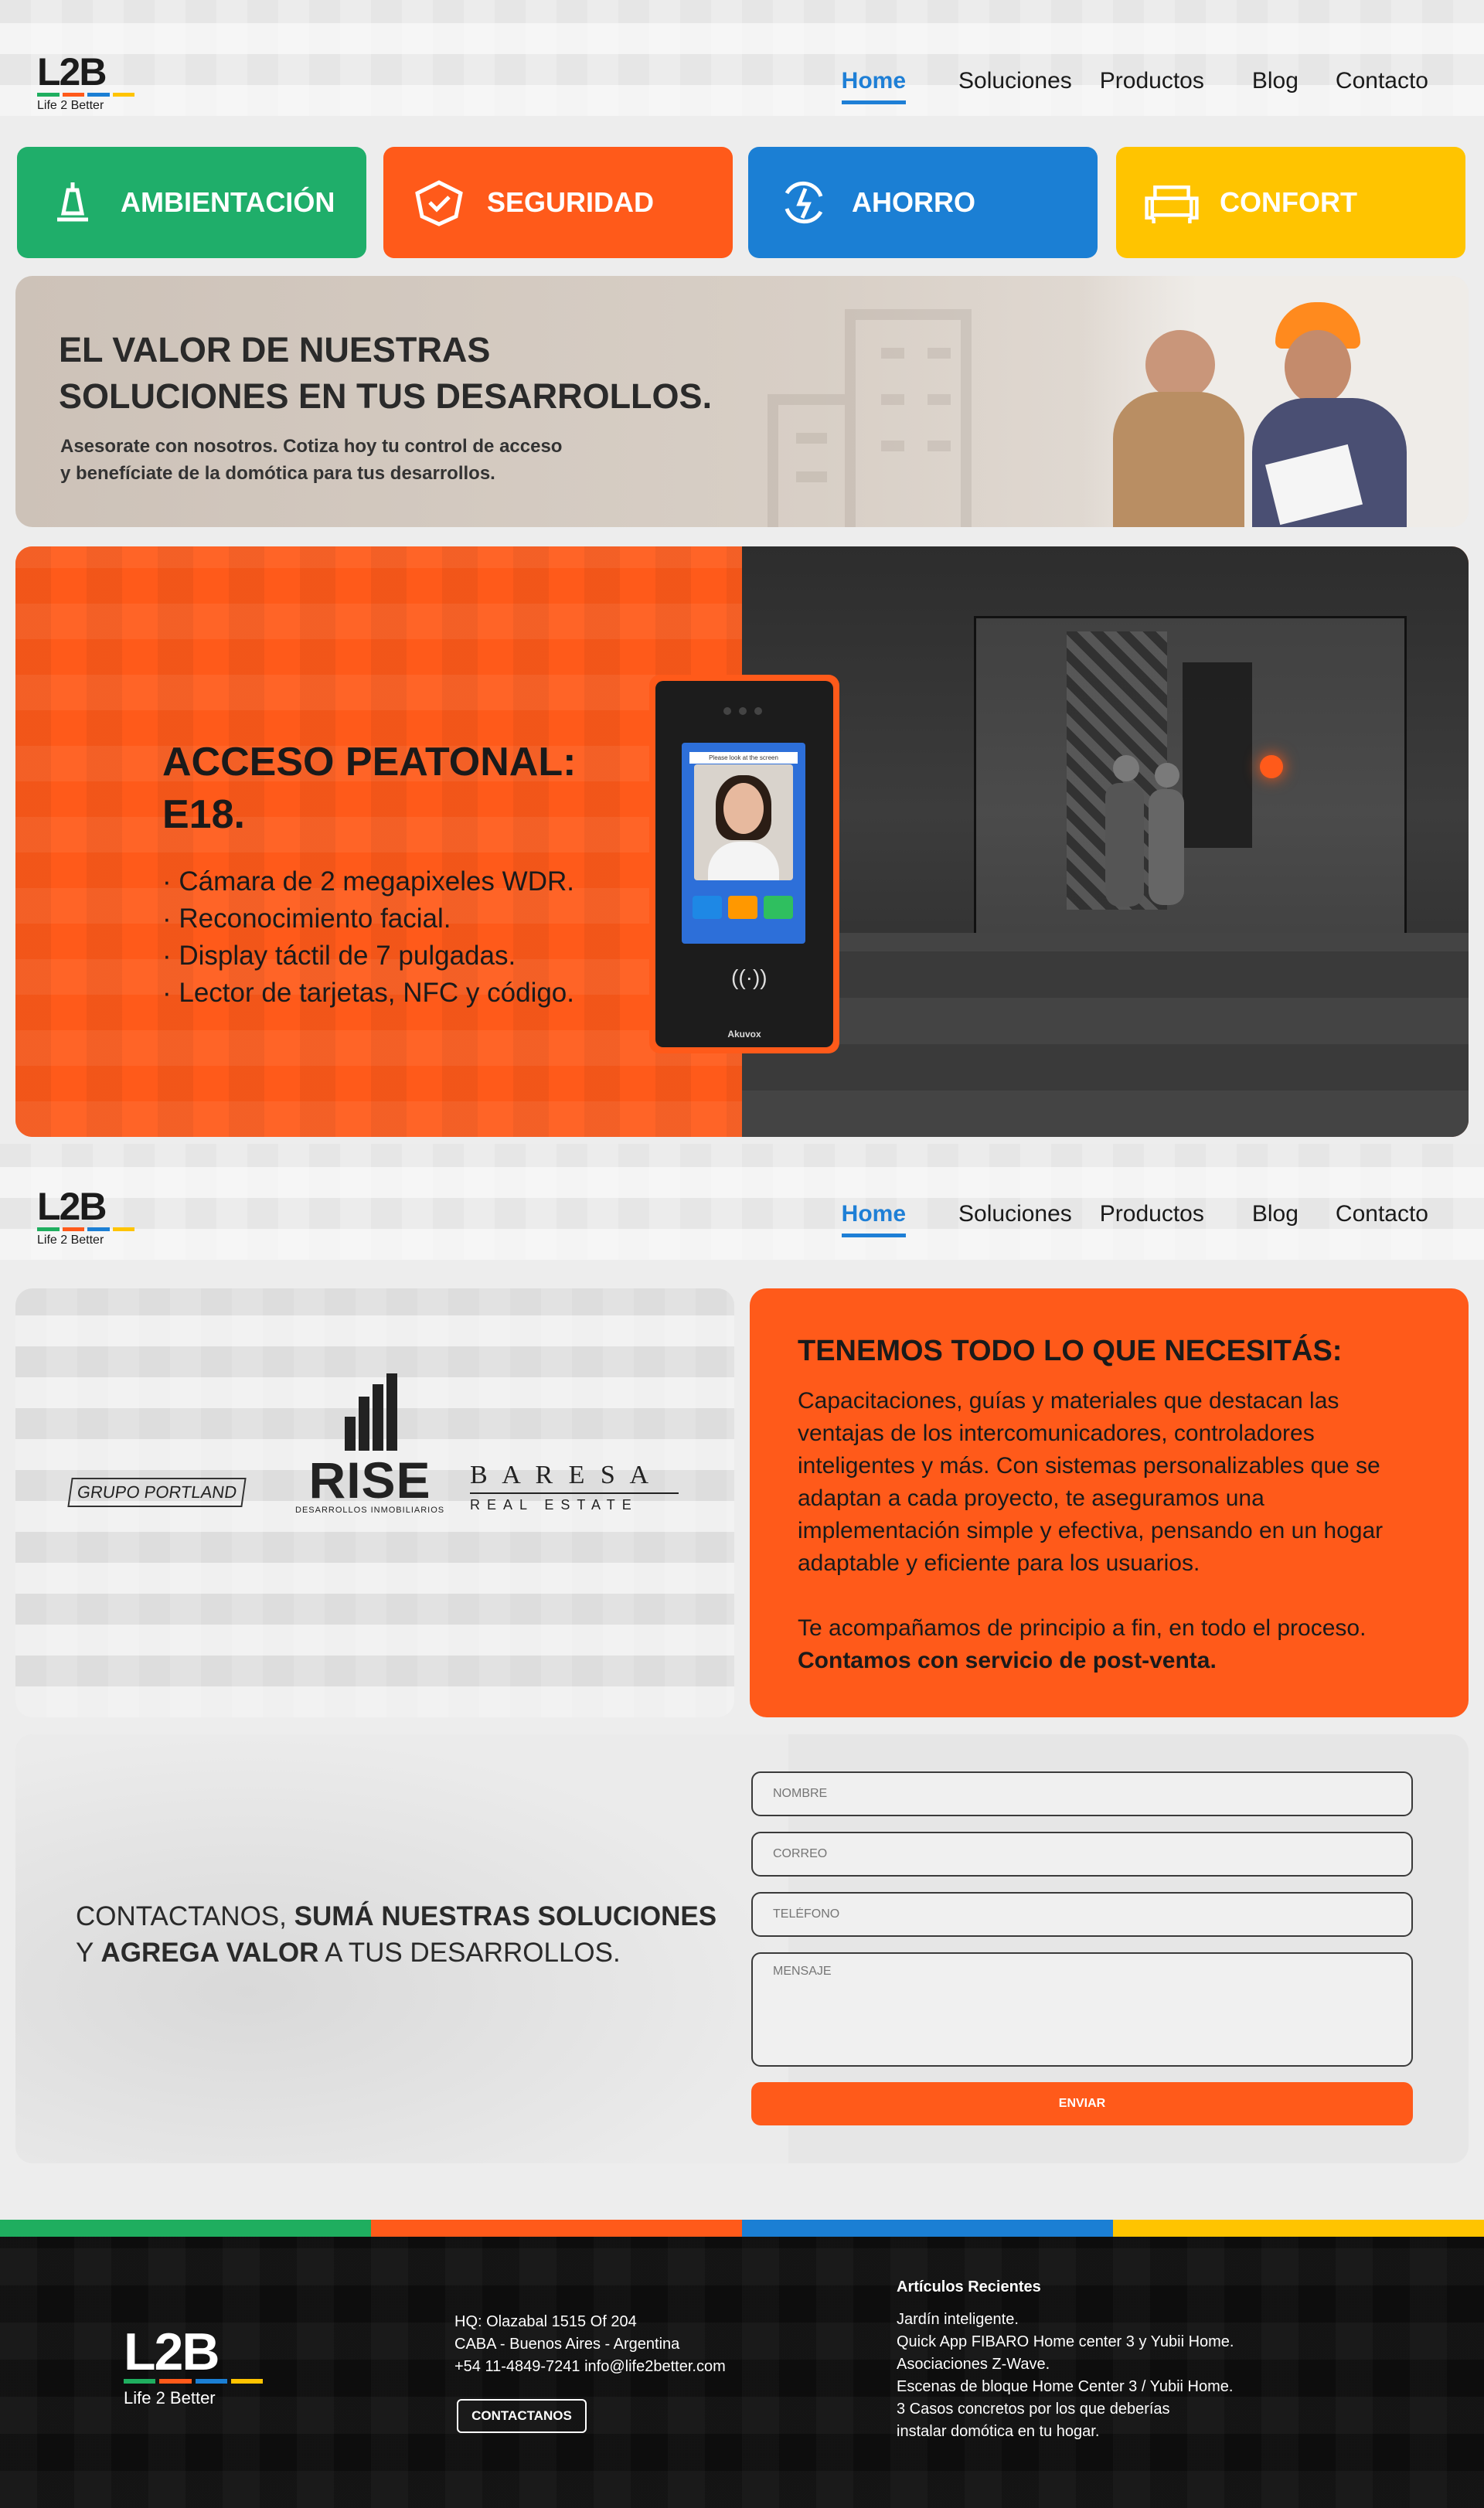  I want to click on recent-post-link: Jardín inteligente., so click(1065, 2320).